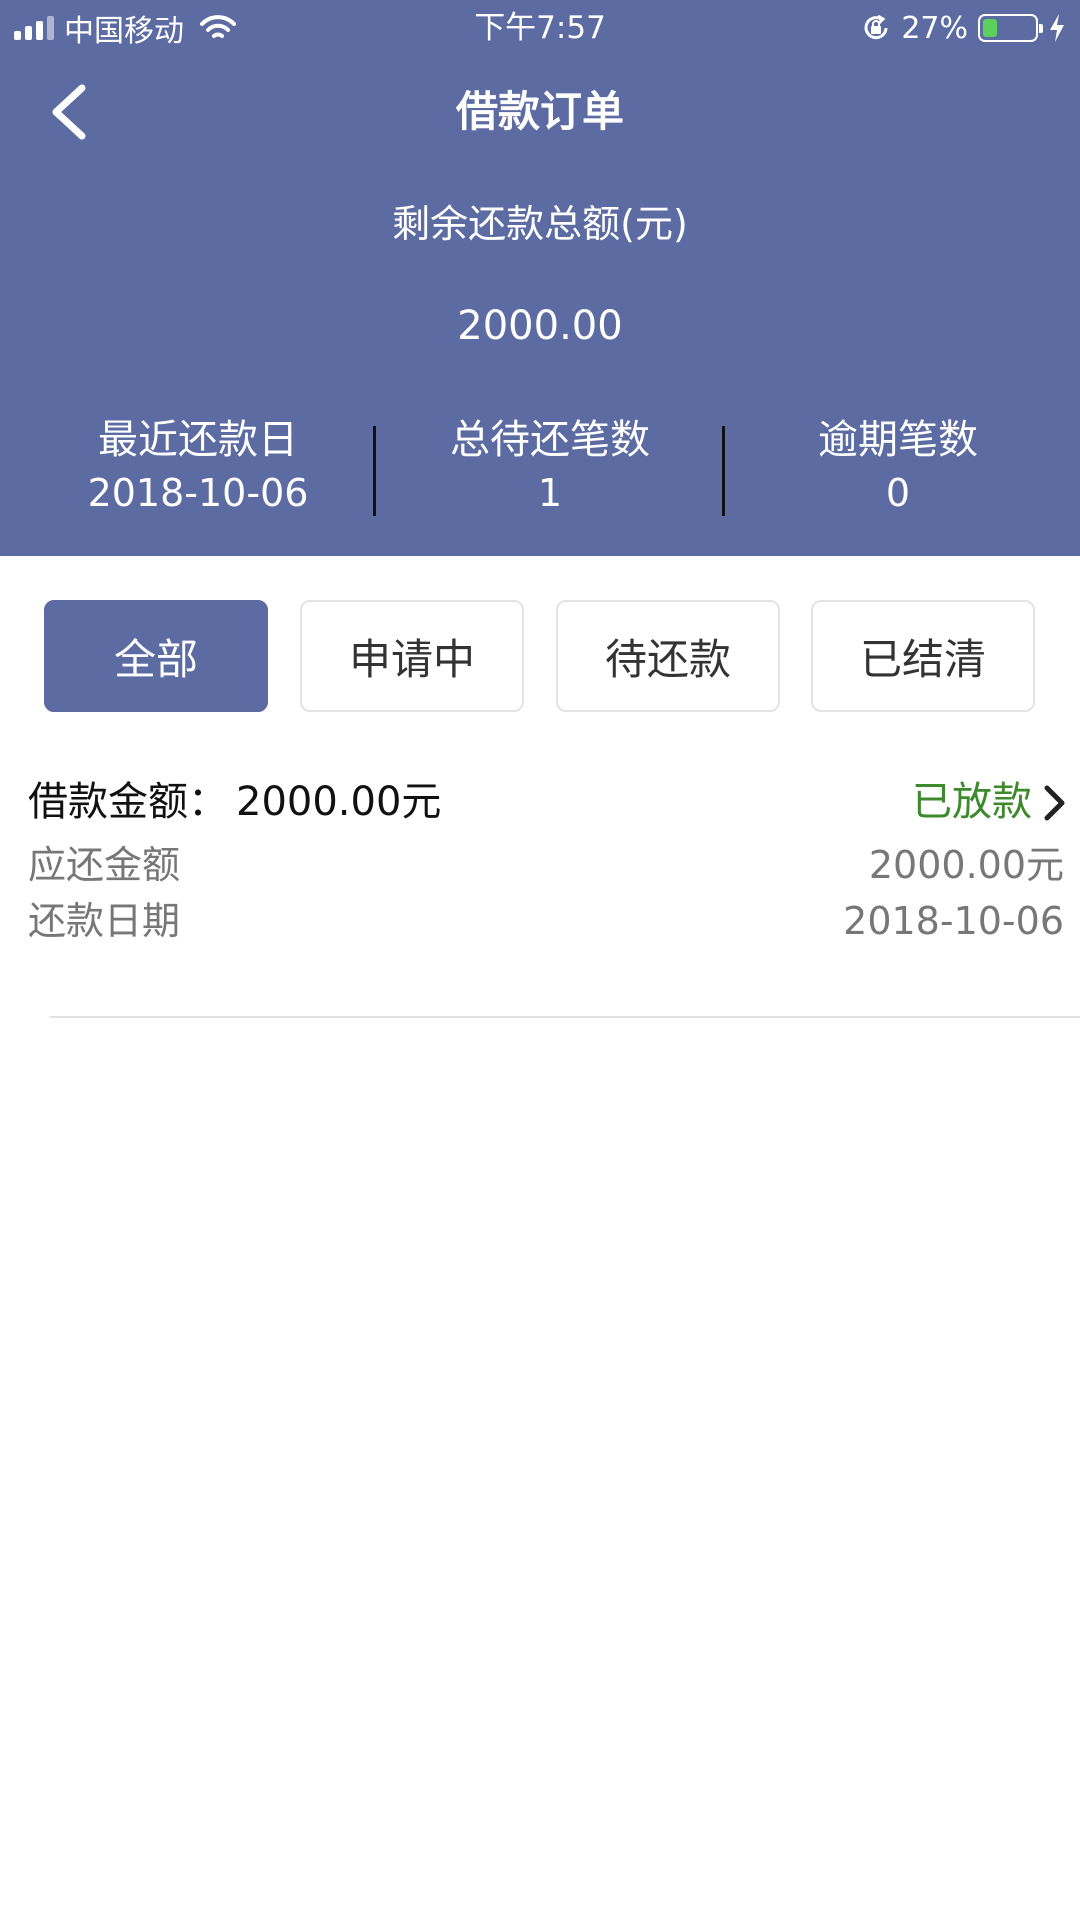 Image resolution: width=1080 pixels, height=1920 pixels. What do you see at coordinates (540, 656) in the screenshot?
I see `filter-tabs: 全部 申请中 待还款 已结清` at bounding box center [540, 656].